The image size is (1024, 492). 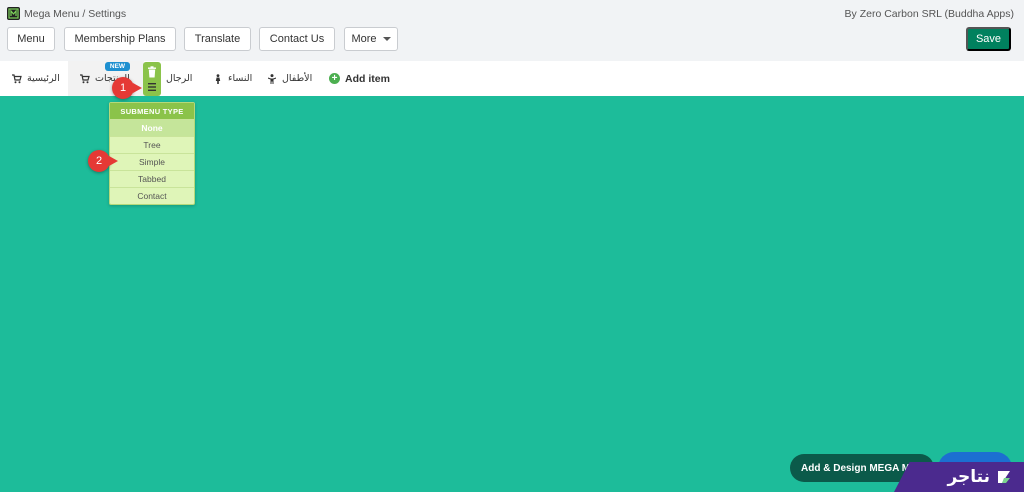 What do you see at coordinates (968, 477) in the screenshot?
I see `brand-text: نتاجر` at bounding box center [968, 477].